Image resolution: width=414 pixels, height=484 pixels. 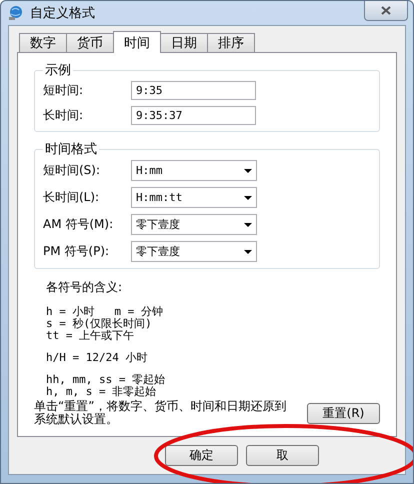 I want to click on field-label: AM 符号(M):, so click(x=78, y=224).